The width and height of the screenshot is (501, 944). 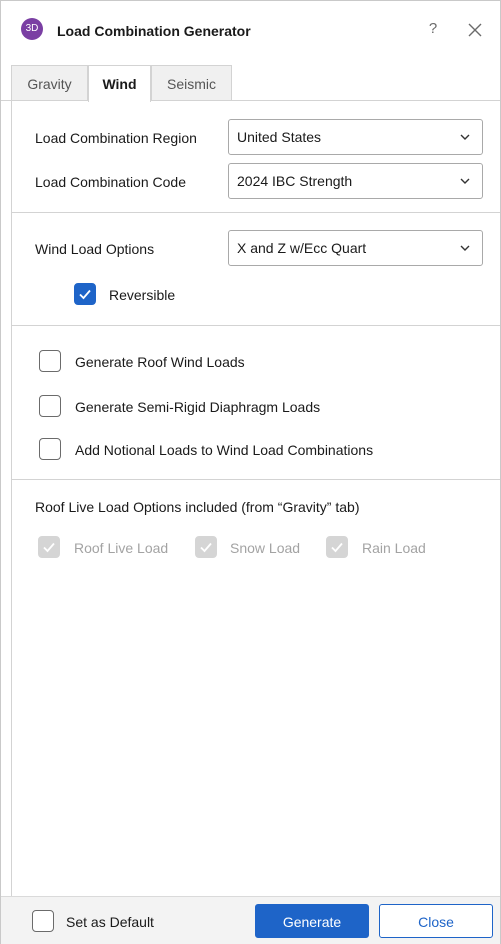 I want to click on set-default-checkbox, so click(x=43, y=921).